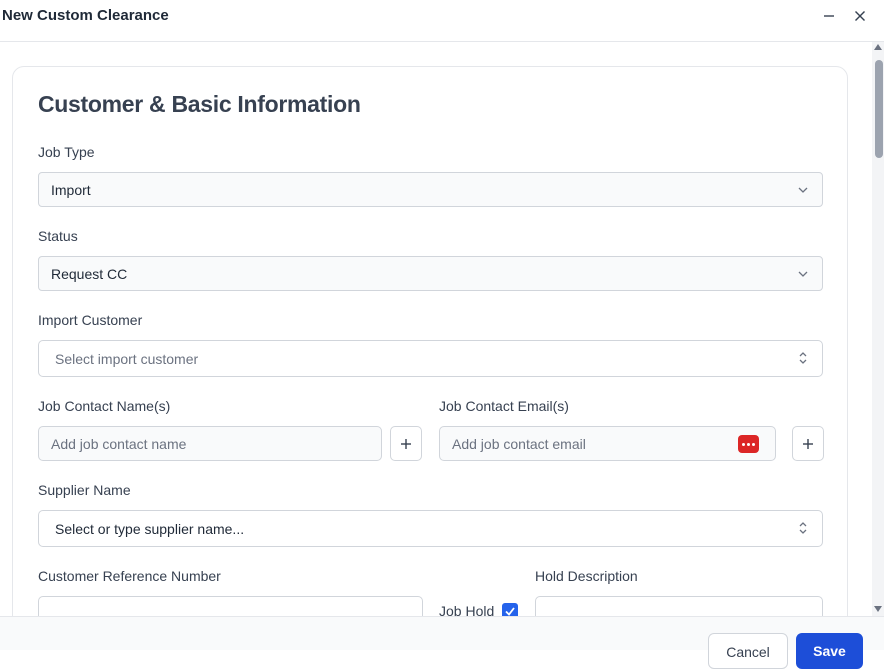 This screenshot has width=884, height=669. Describe the element at coordinates (748, 444) in the screenshot. I see `password-manager-icon` at that location.